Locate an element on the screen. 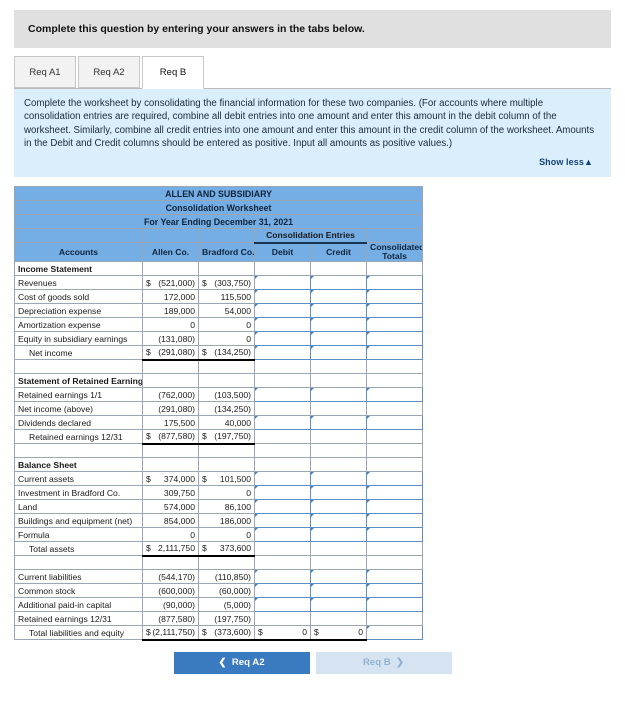 This screenshot has height=717, width=625. worksheet-title-row: ALLEN AND SUBSIDIARY is located at coordinates (218, 194).